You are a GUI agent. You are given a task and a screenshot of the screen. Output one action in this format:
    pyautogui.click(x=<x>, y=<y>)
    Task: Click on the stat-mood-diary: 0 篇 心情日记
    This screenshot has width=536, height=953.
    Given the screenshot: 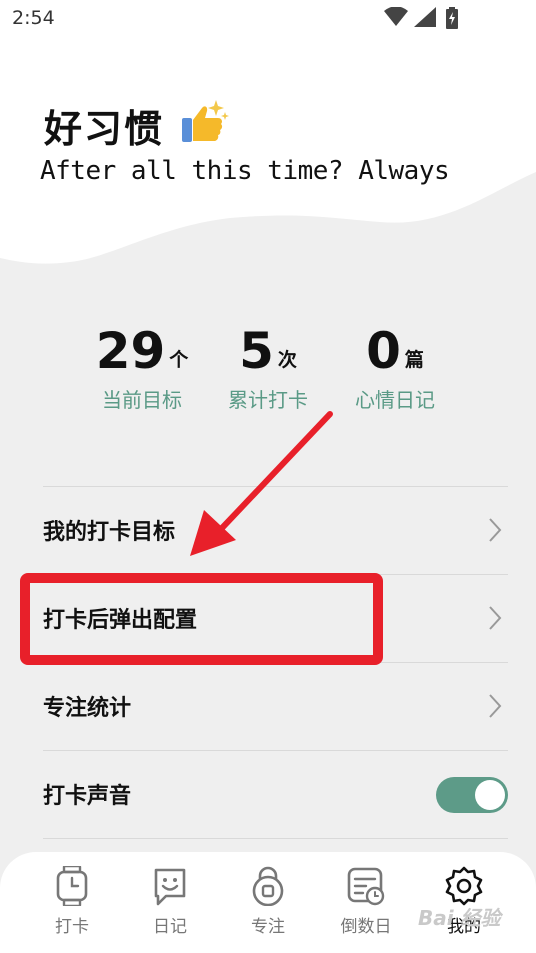 What is the action you would take?
    pyautogui.click(x=395, y=367)
    